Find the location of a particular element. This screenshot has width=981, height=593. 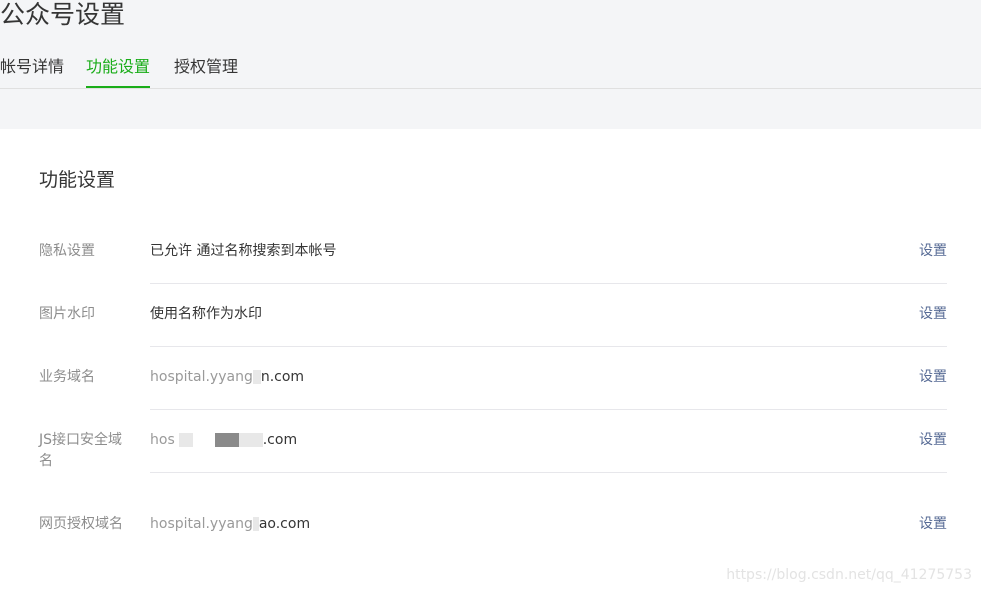

row-label: 网页授权域名 is located at coordinates (81, 524).